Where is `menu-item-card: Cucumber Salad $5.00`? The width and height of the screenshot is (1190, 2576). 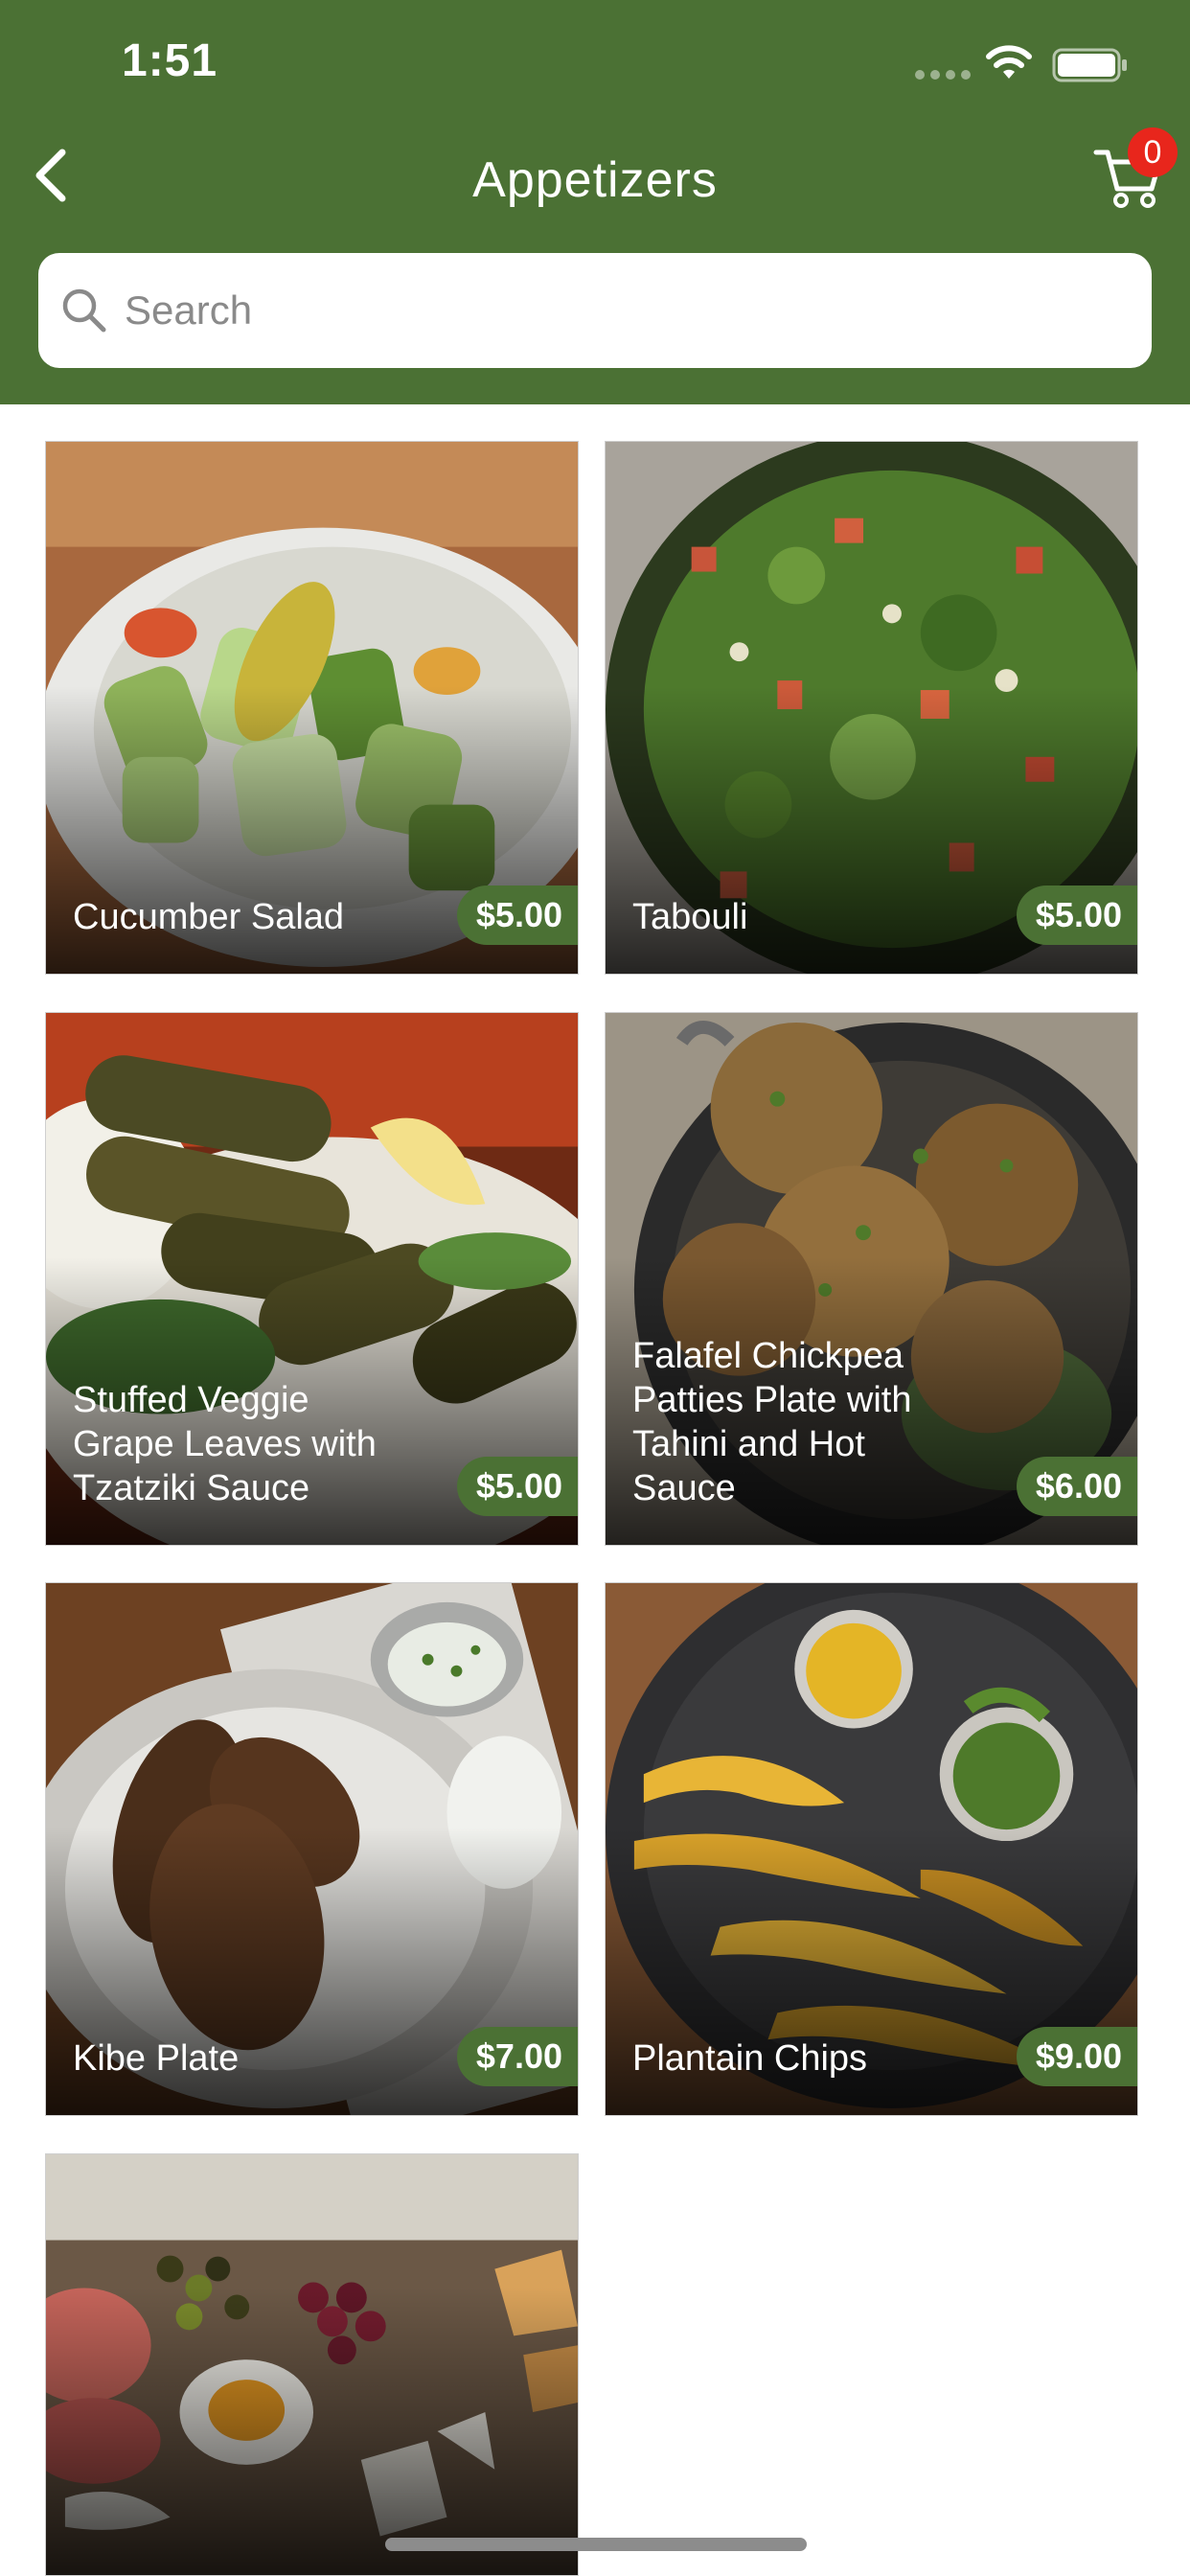 menu-item-card: Cucumber Salad $5.00 is located at coordinates (312, 708).